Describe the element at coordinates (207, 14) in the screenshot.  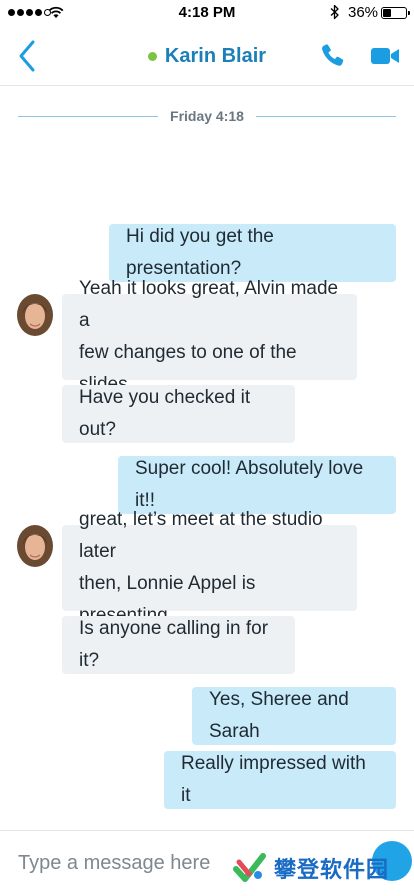
I see `status-bar: 4:18 PM 36%` at that location.